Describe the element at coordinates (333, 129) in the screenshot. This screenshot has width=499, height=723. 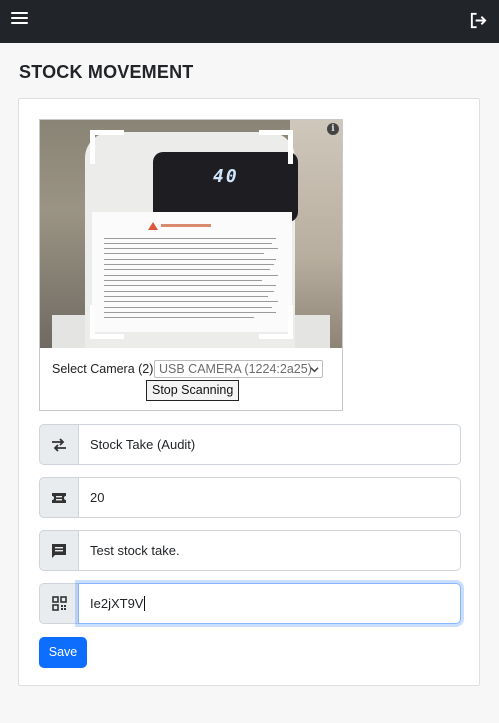
I see `info-icon: i` at that location.